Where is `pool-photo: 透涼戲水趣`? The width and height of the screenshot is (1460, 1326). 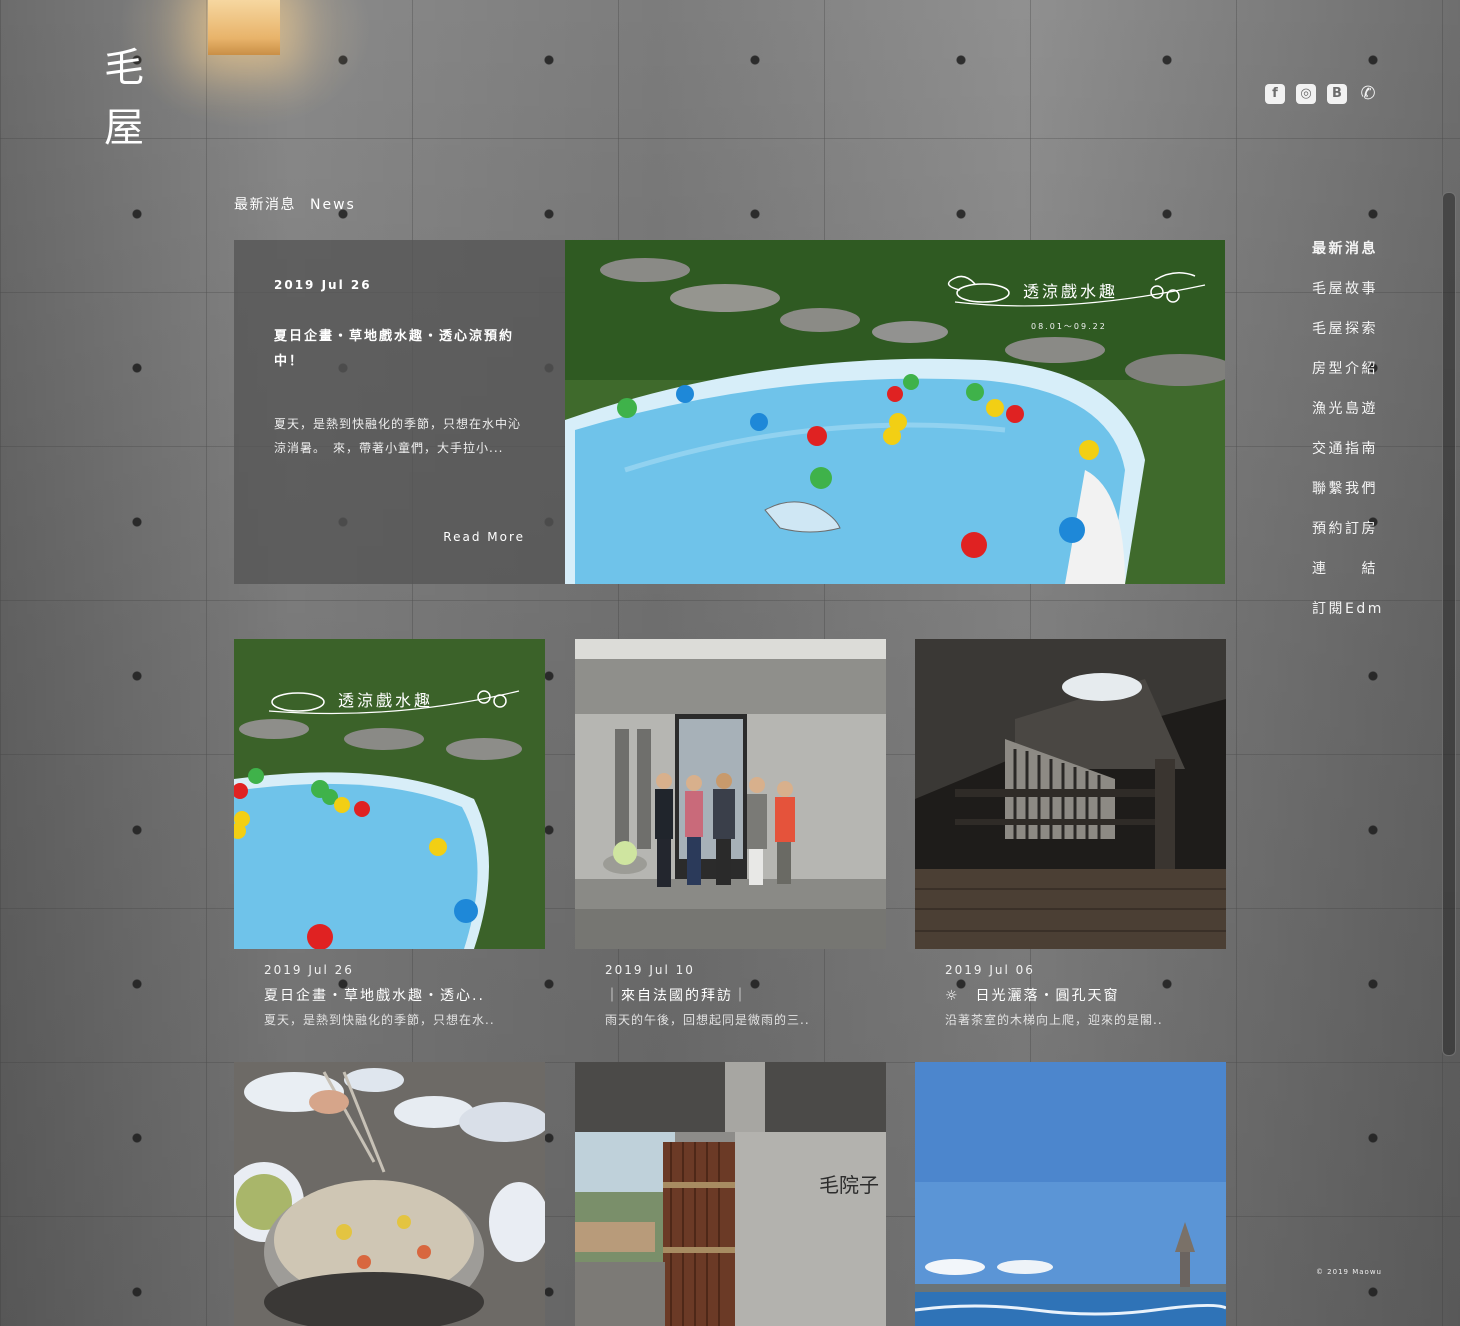
pool-photo: 透涼戲水趣 is located at coordinates (389, 794).